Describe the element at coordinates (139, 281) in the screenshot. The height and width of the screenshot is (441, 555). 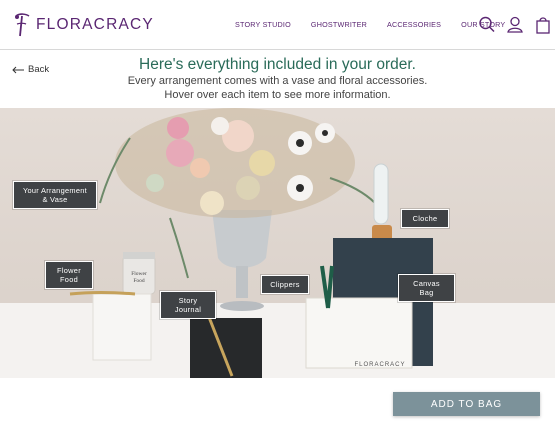
I see `jar-label-line2: Food` at that location.